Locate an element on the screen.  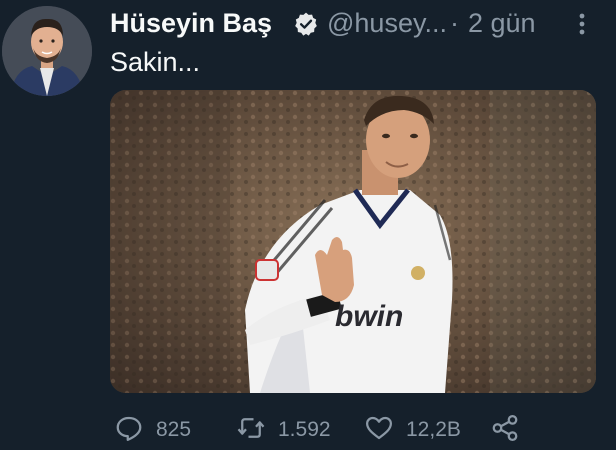
reply-button: 825 is located at coordinates (152, 430).